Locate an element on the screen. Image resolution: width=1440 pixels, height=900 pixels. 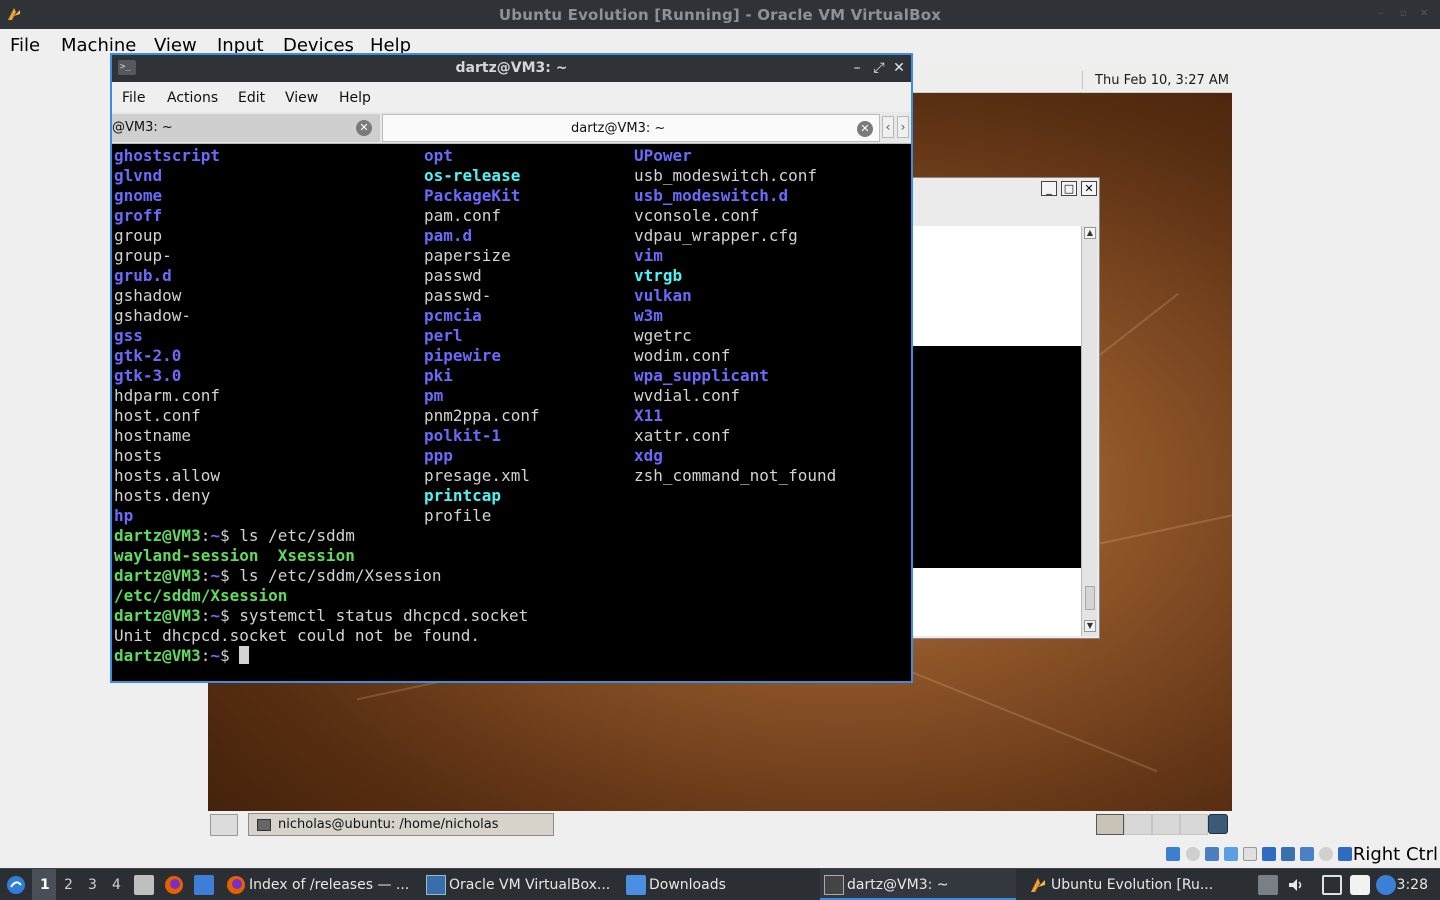
menu-actions: Actions is located at coordinates (192, 98).